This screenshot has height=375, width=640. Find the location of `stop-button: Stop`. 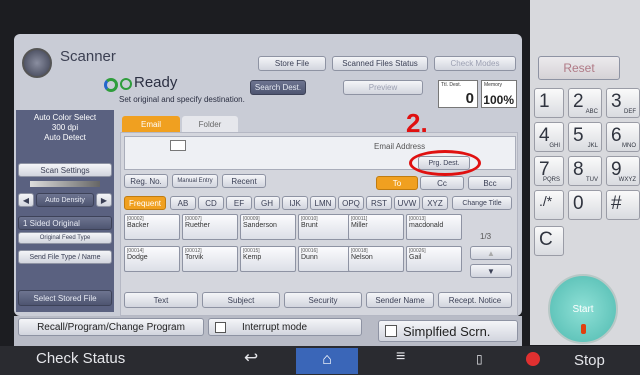

stop-button: Stop is located at coordinates (589, 360).